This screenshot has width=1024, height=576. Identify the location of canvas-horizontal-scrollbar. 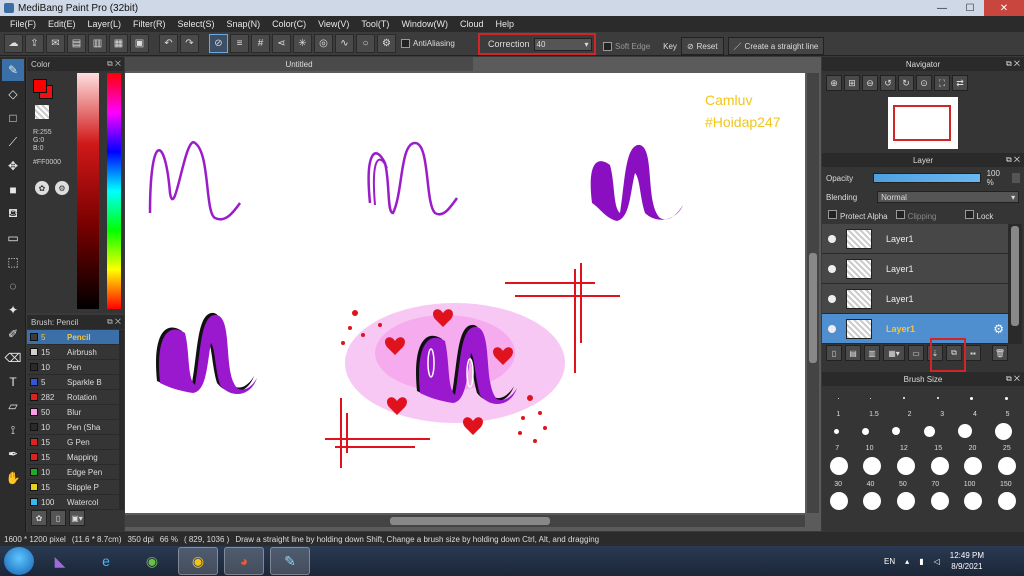
(465, 521).